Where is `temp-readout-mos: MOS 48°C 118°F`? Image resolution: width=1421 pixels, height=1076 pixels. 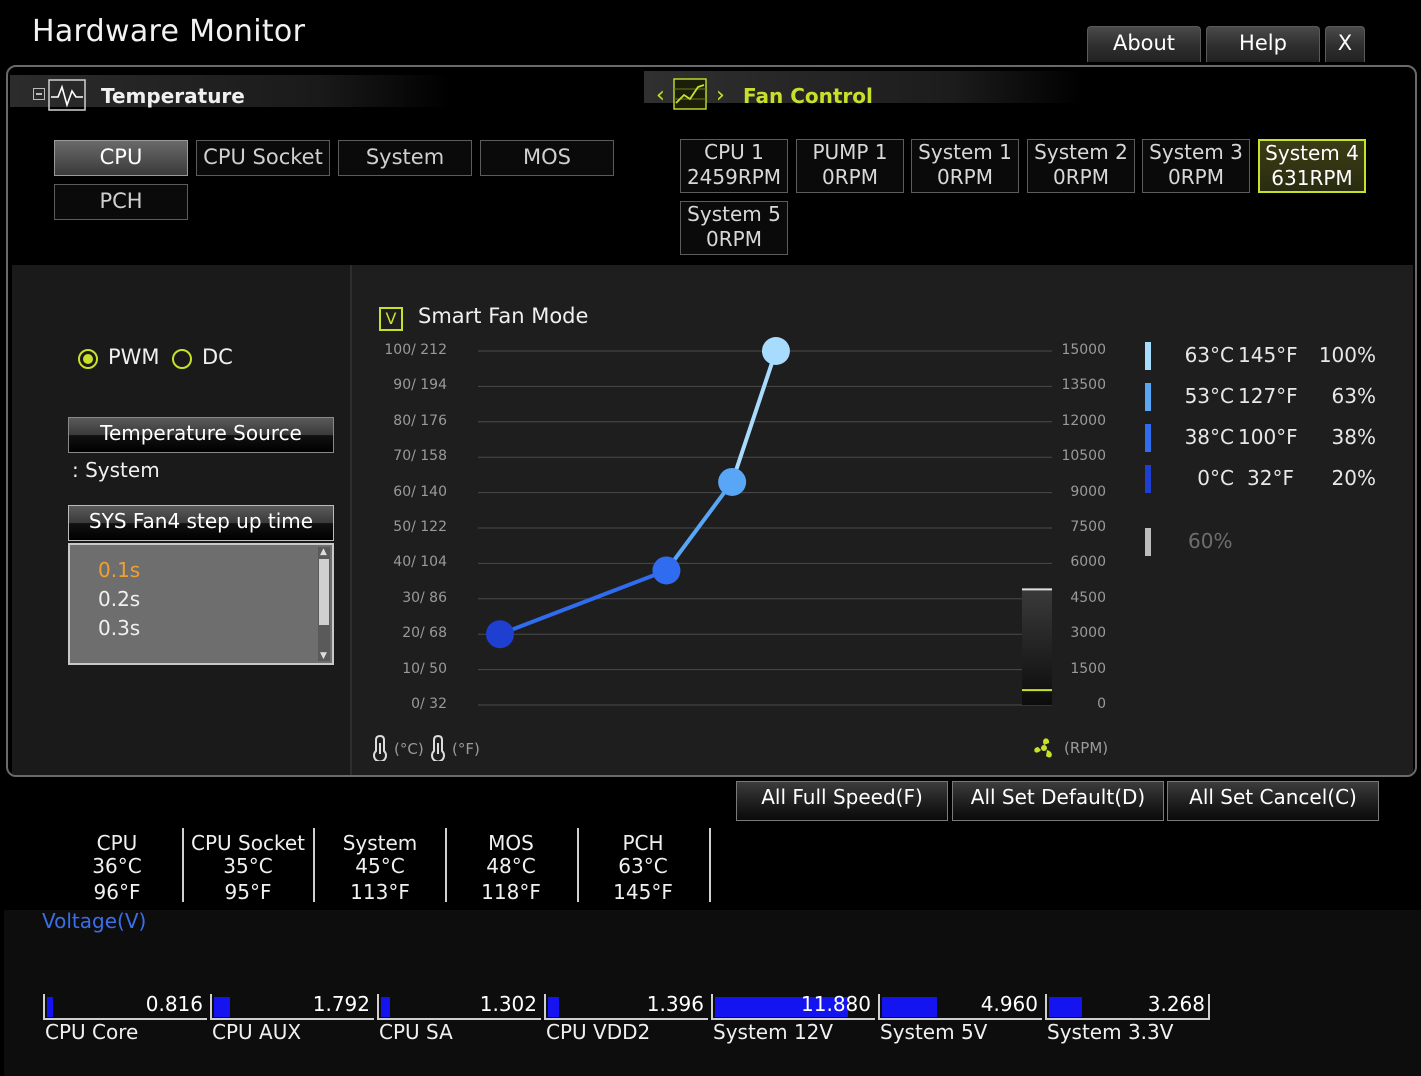
temp-readout-mos: MOS 48°C 118°F is located at coordinates (511, 868).